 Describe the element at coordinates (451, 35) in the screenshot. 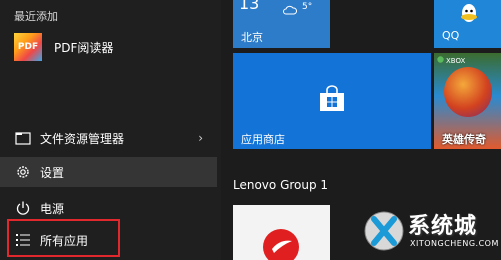

I see `qq-label: QQ` at that location.